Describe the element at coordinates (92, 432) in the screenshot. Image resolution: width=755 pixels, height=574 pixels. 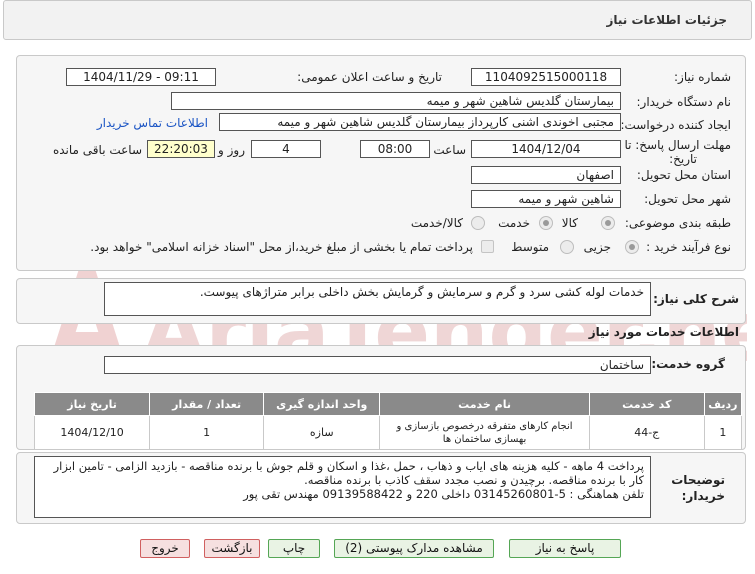
I see `cell-date: 1404/12/10` at that location.